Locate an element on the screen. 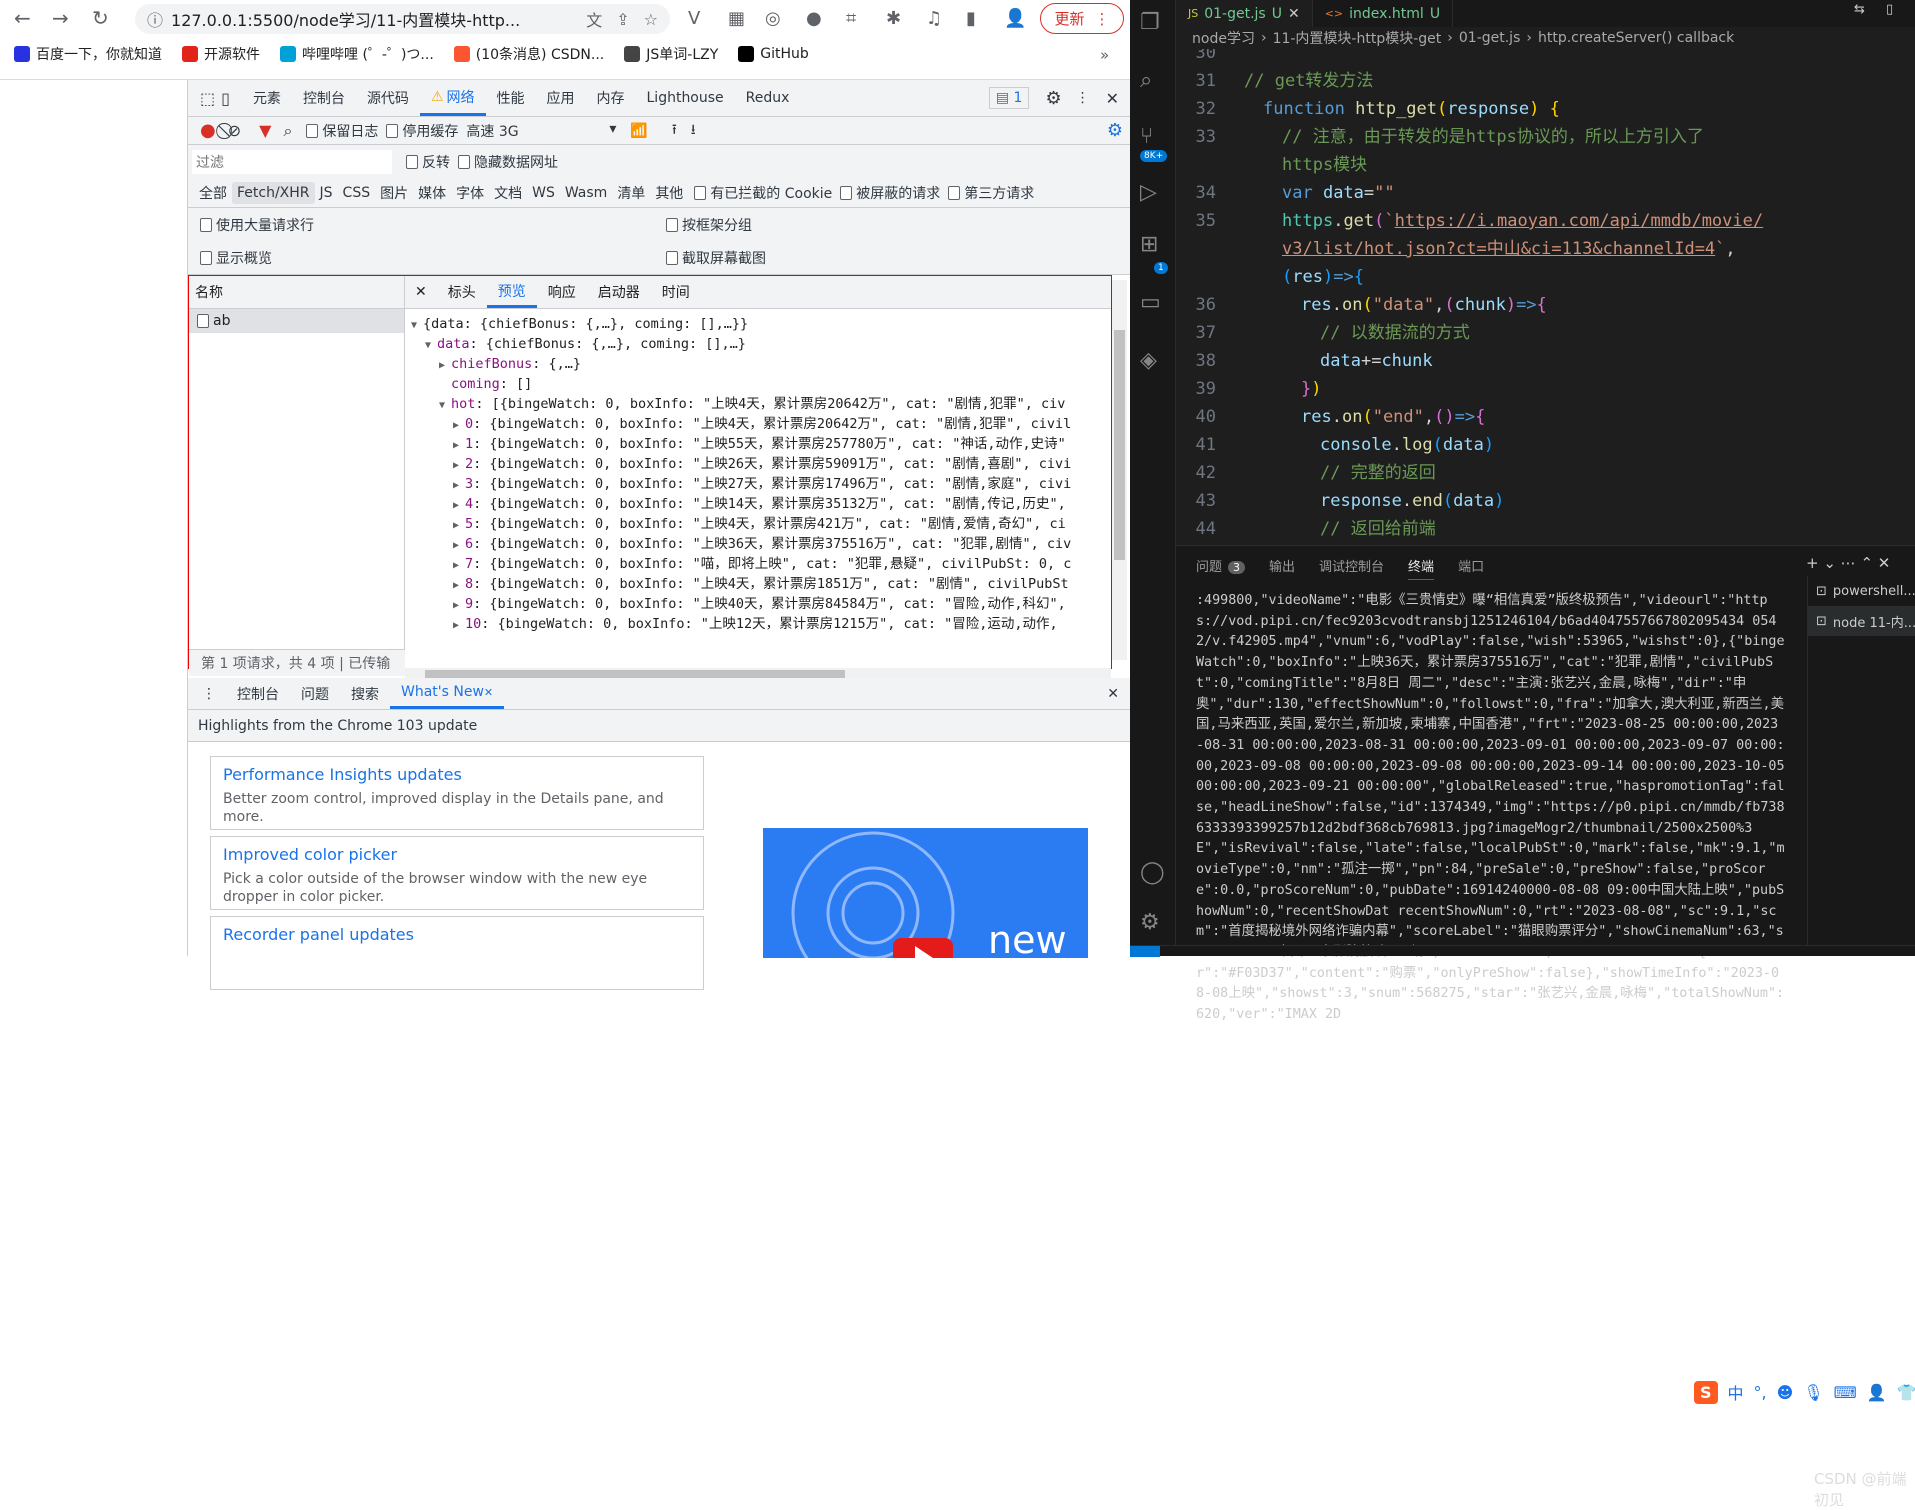 This screenshot has height=1510, width=1915. editor-tab: <> index.html U is located at coordinates (1383, 13).